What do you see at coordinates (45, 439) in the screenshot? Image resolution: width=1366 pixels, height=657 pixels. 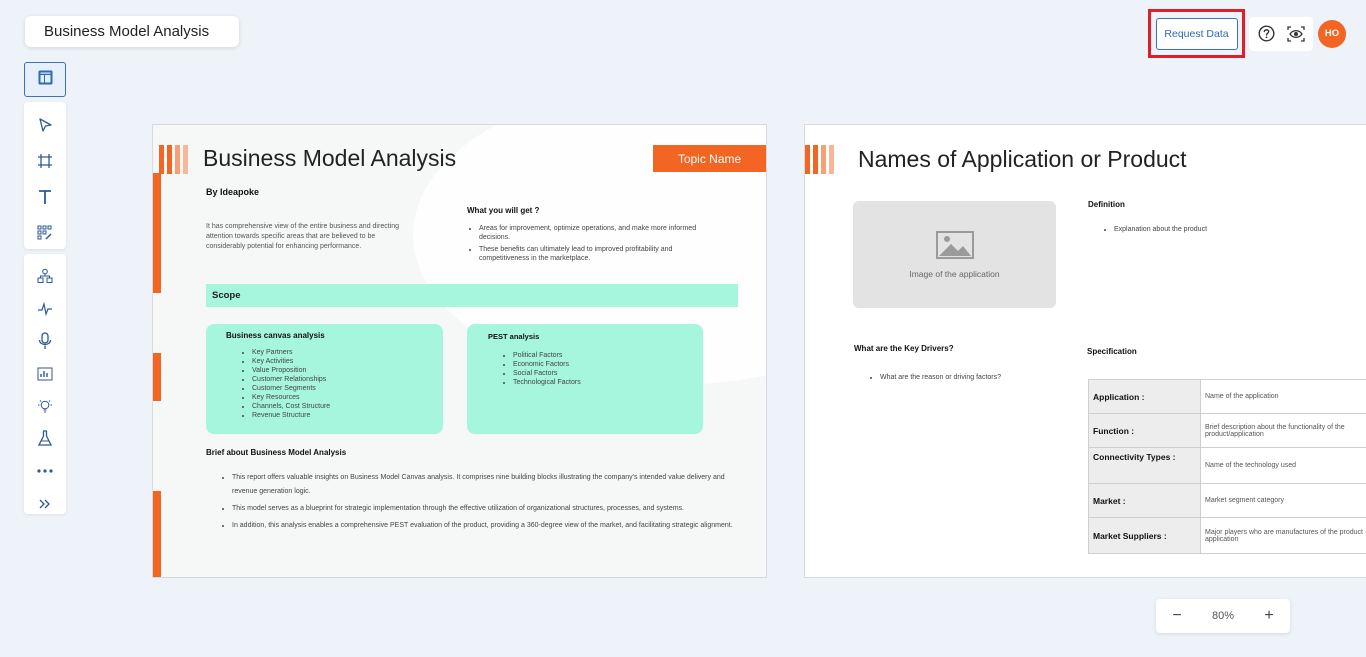 I see `flask-icon` at bounding box center [45, 439].